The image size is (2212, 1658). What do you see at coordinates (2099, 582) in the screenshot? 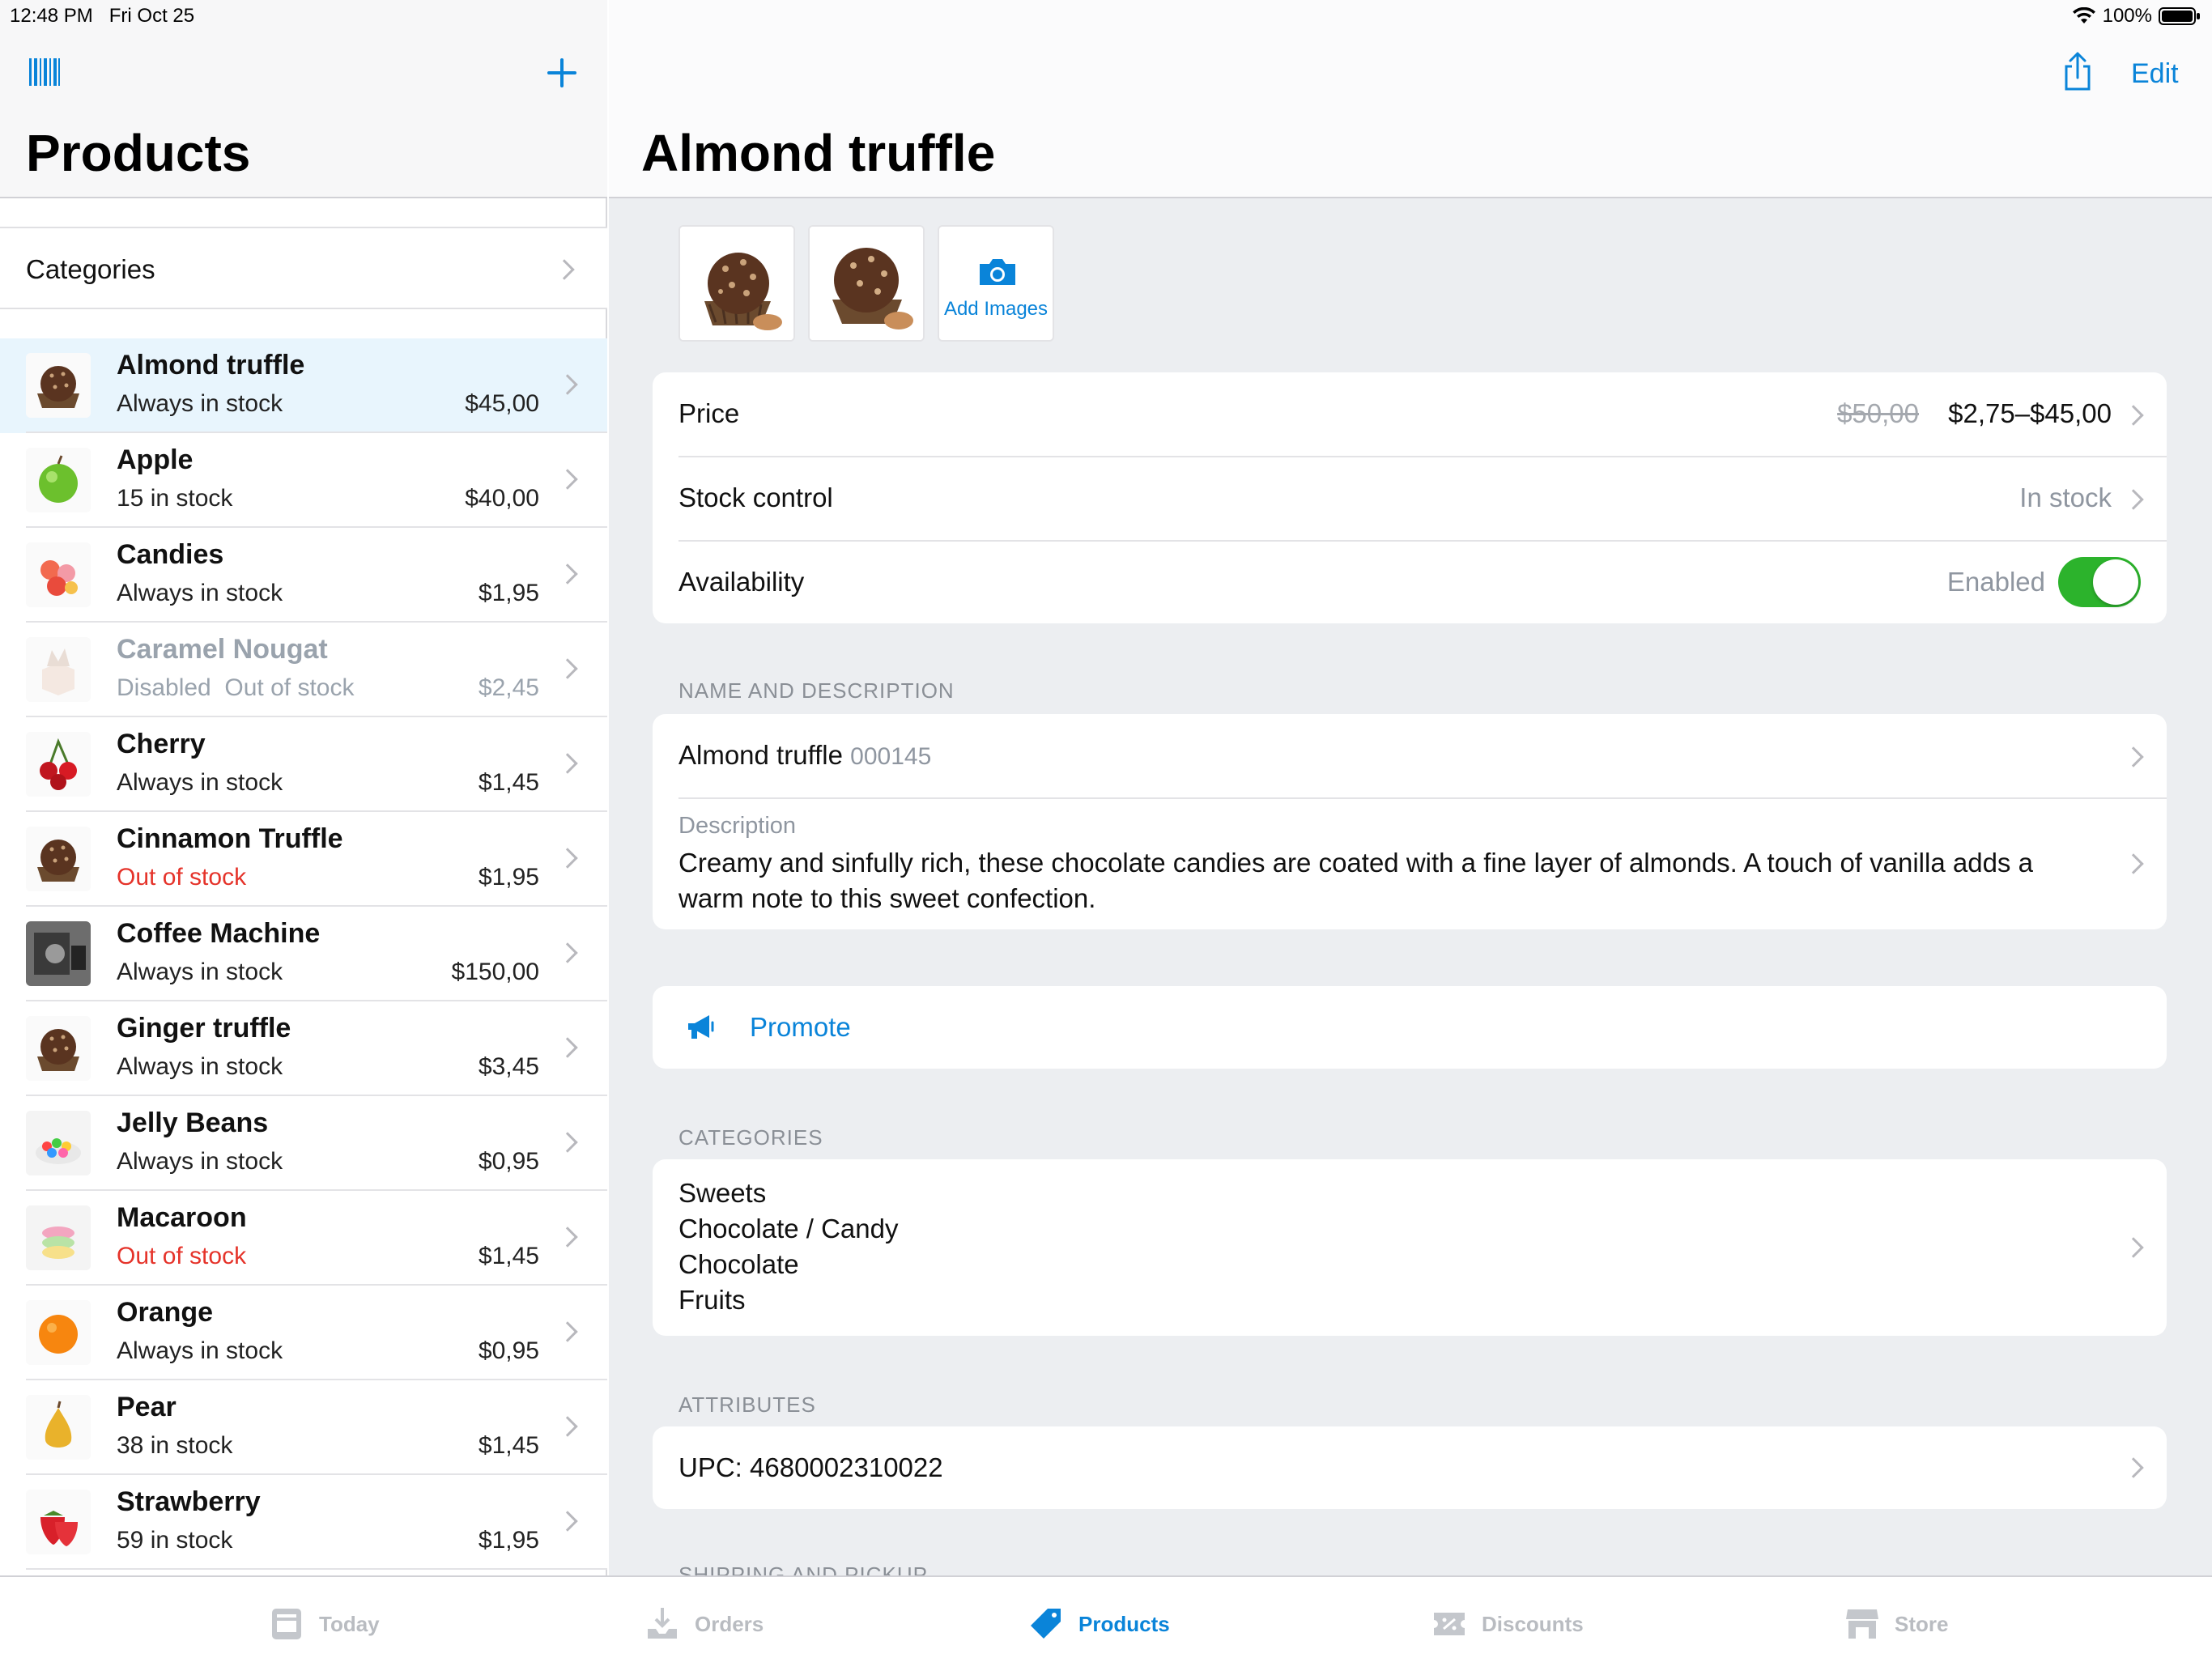
I see `availability-toggle` at bounding box center [2099, 582].